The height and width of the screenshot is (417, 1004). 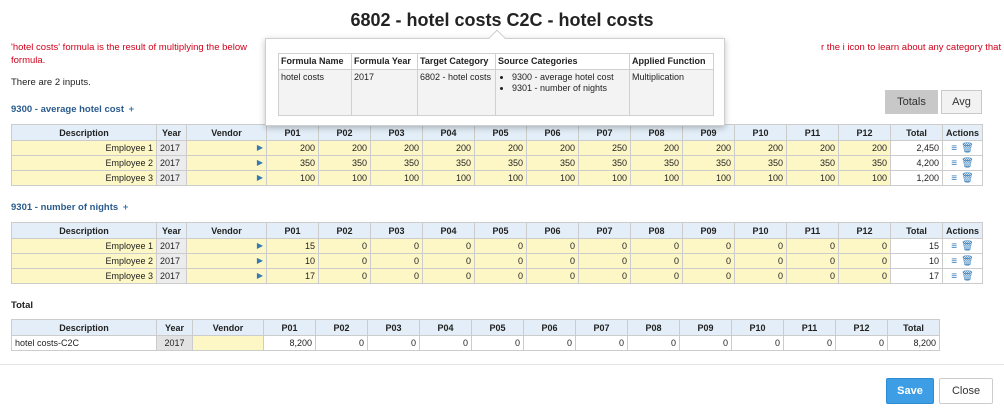 What do you see at coordinates (961, 102) in the screenshot?
I see `avg-toggle-button: Avg` at bounding box center [961, 102].